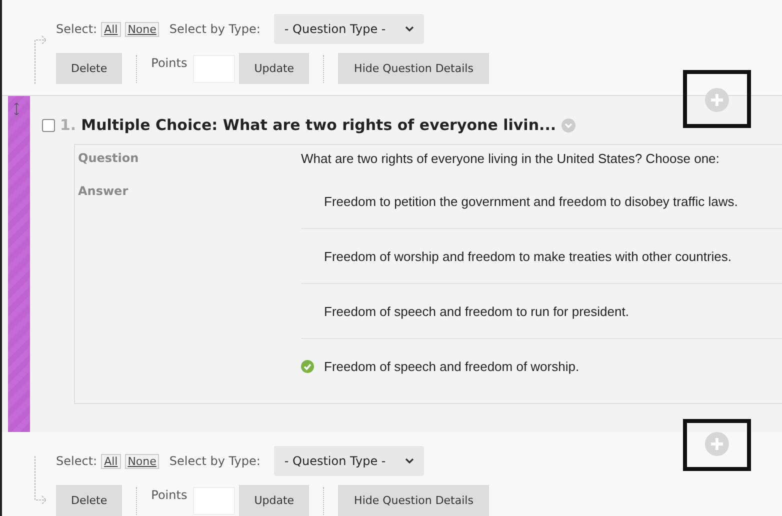 The image size is (782, 516). Describe the element at coordinates (452, 366) in the screenshot. I see `answer-option: Freedom of speech and freedom of worship.` at that location.